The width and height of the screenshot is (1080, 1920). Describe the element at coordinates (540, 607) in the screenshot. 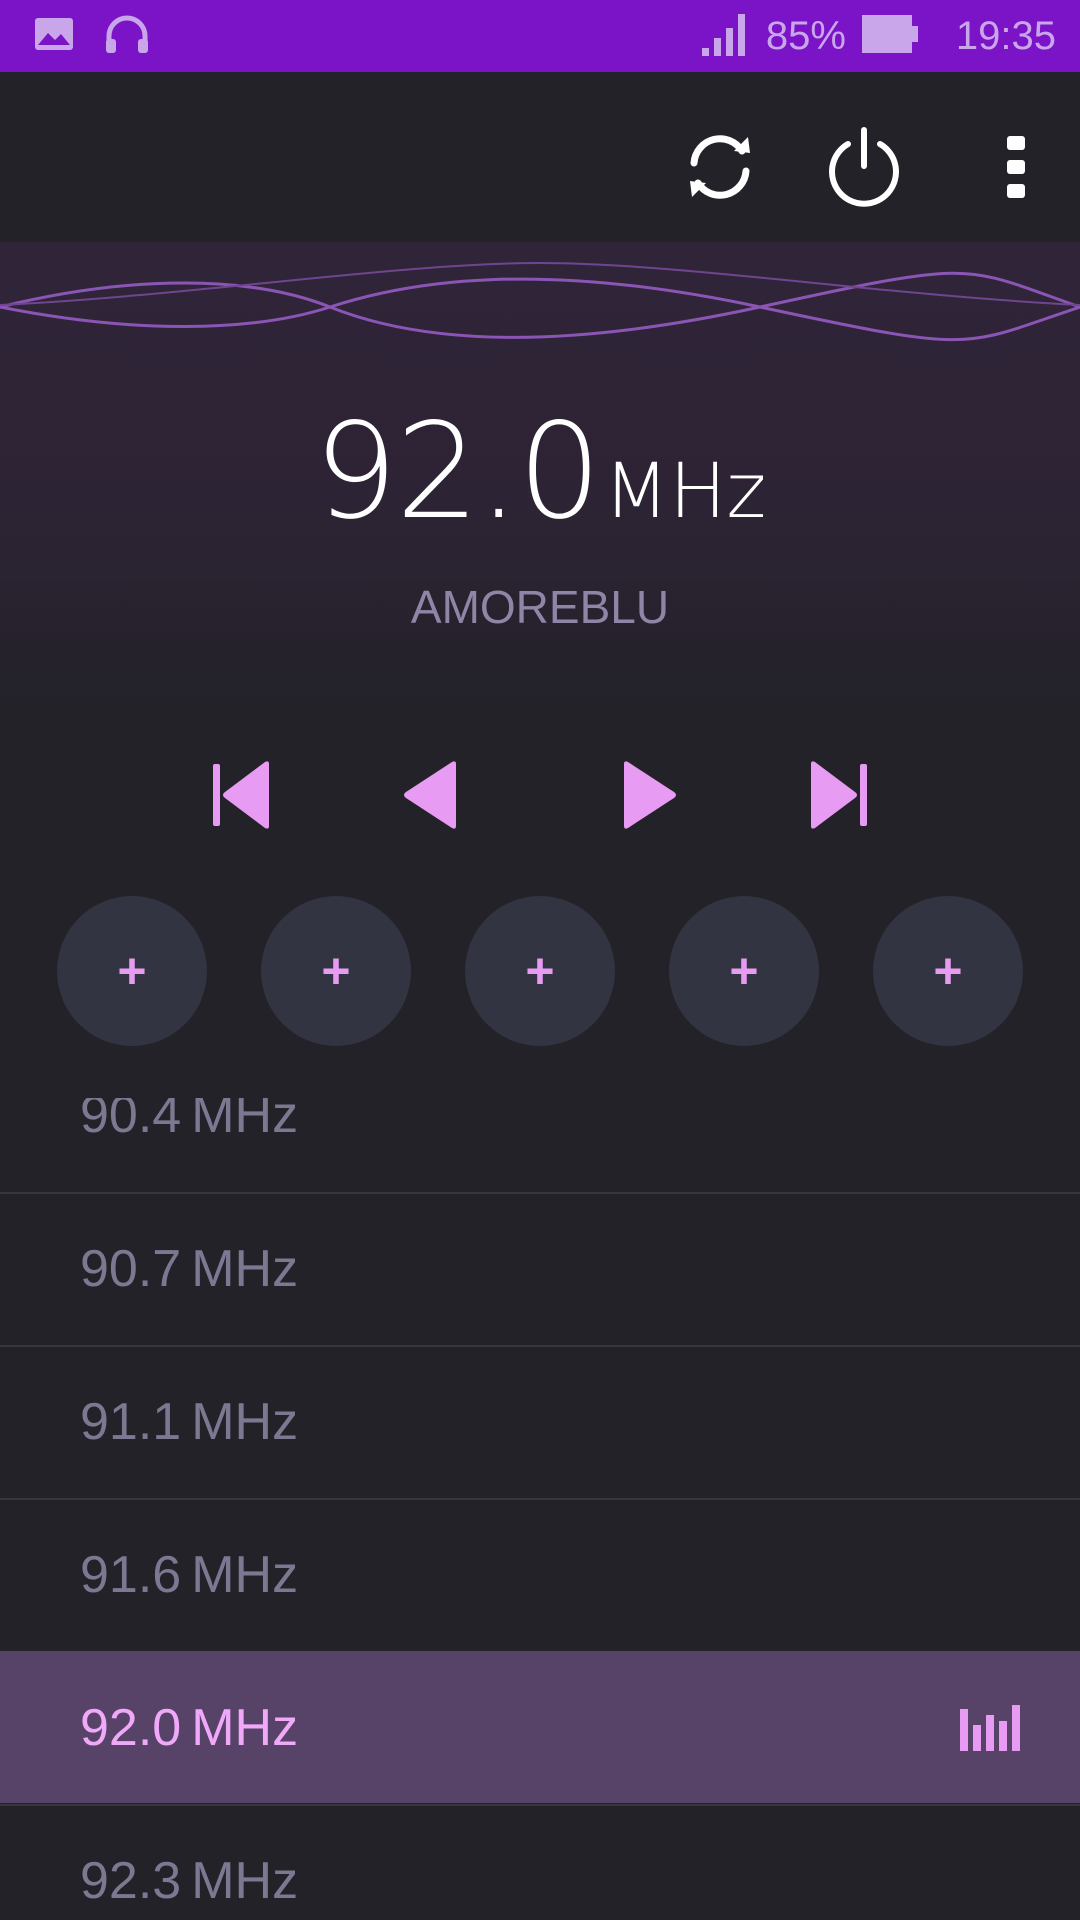

I see `station-name: AMOREBLU` at that location.